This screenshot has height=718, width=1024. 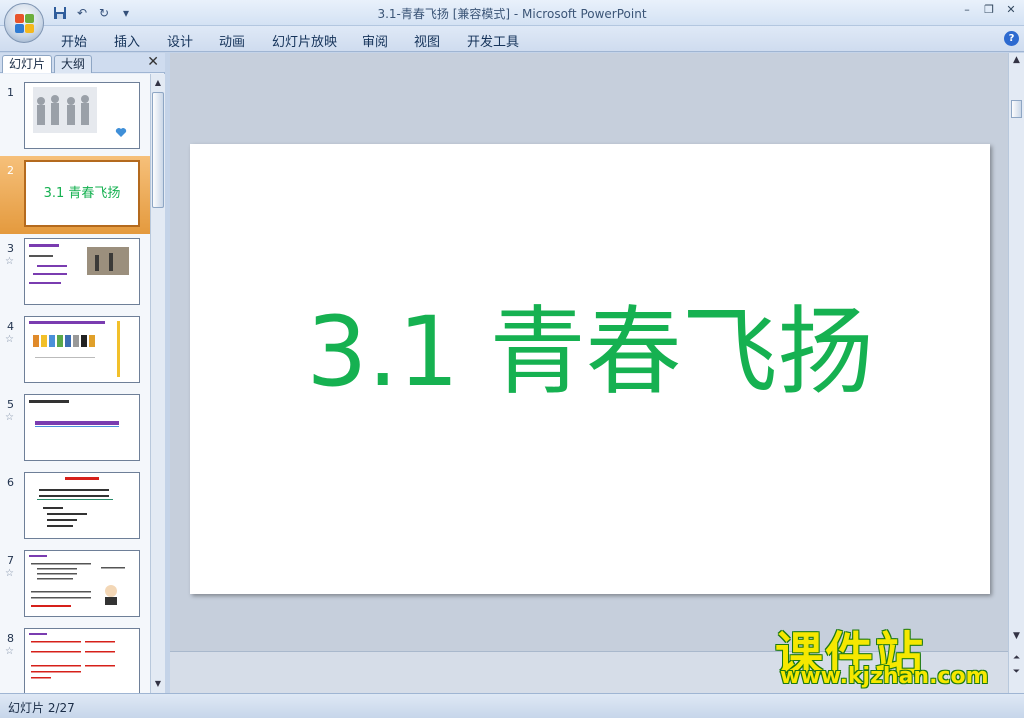 What do you see at coordinates (10, 248) in the screenshot?
I see `slide-number: 3` at bounding box center [10, 248].